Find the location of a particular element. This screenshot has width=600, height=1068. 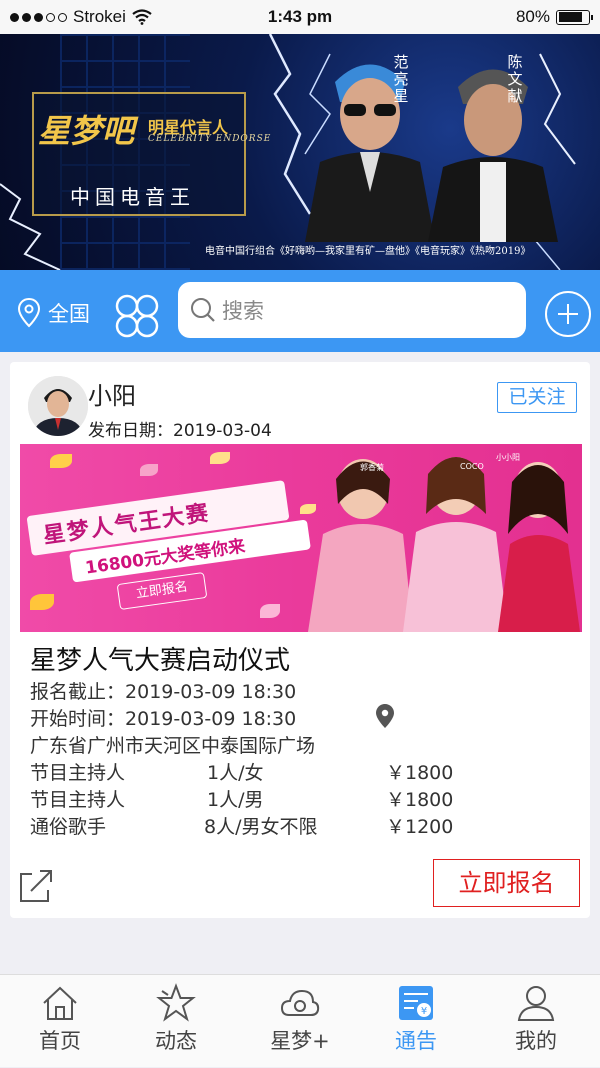

signup-button: 立即报名 is located at coordinates (506, 883).